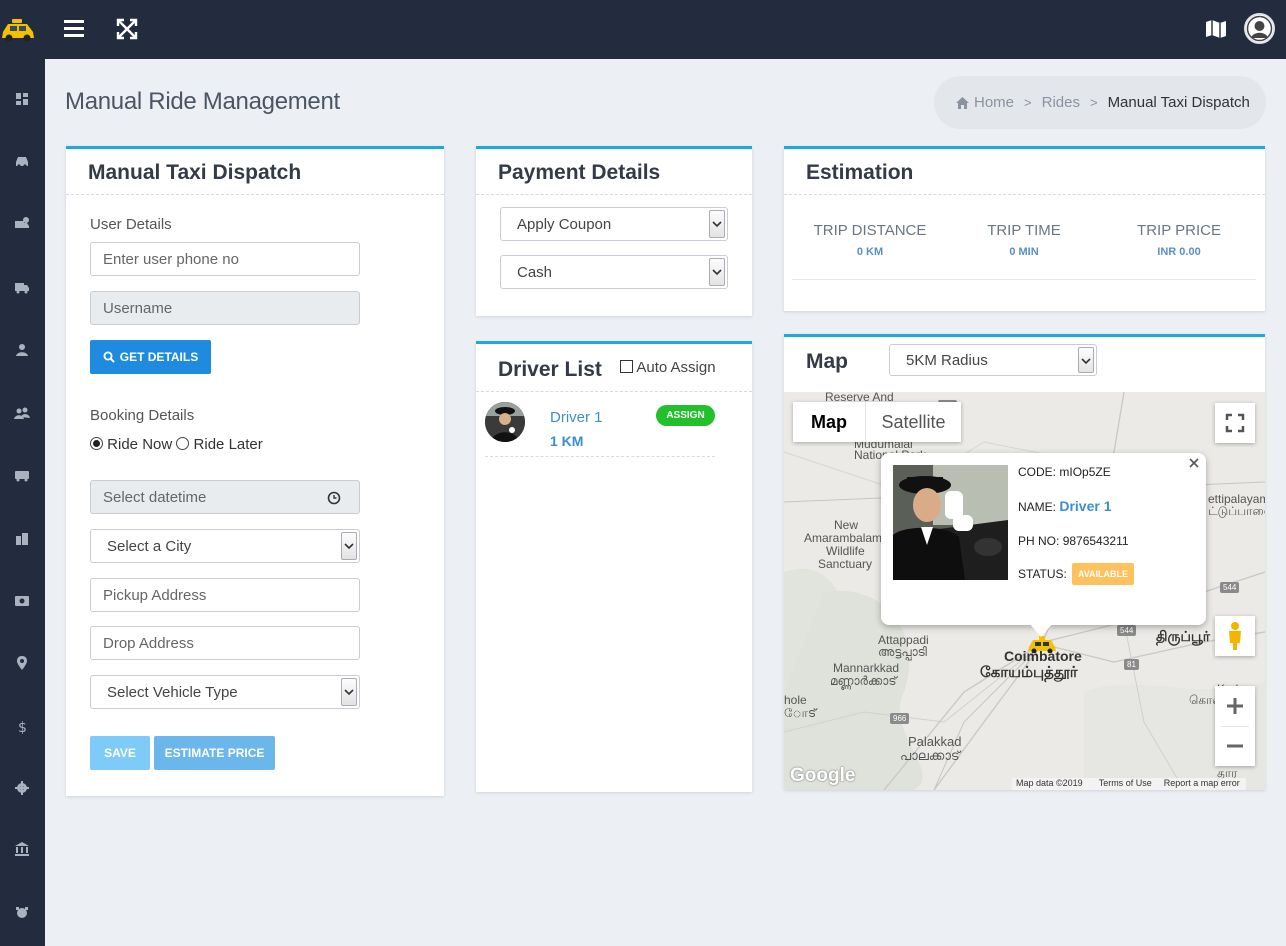  What do you see at coordinates (109, 357) in the screenshot?
I see `search-icon` at bounding box center [109, 357].